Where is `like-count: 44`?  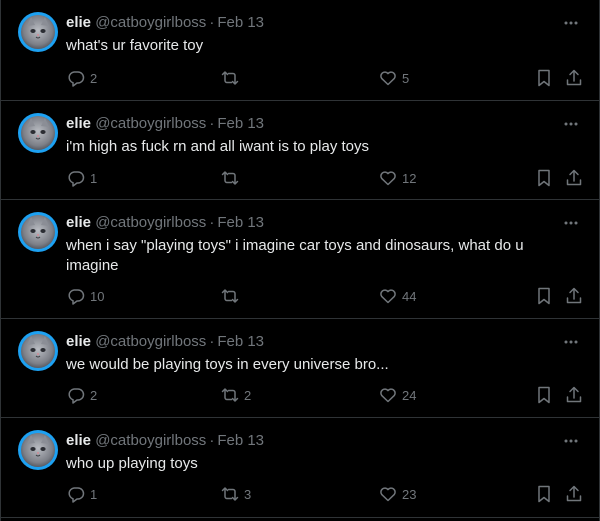
like-count: 44 is located at coordinates (409, 296).